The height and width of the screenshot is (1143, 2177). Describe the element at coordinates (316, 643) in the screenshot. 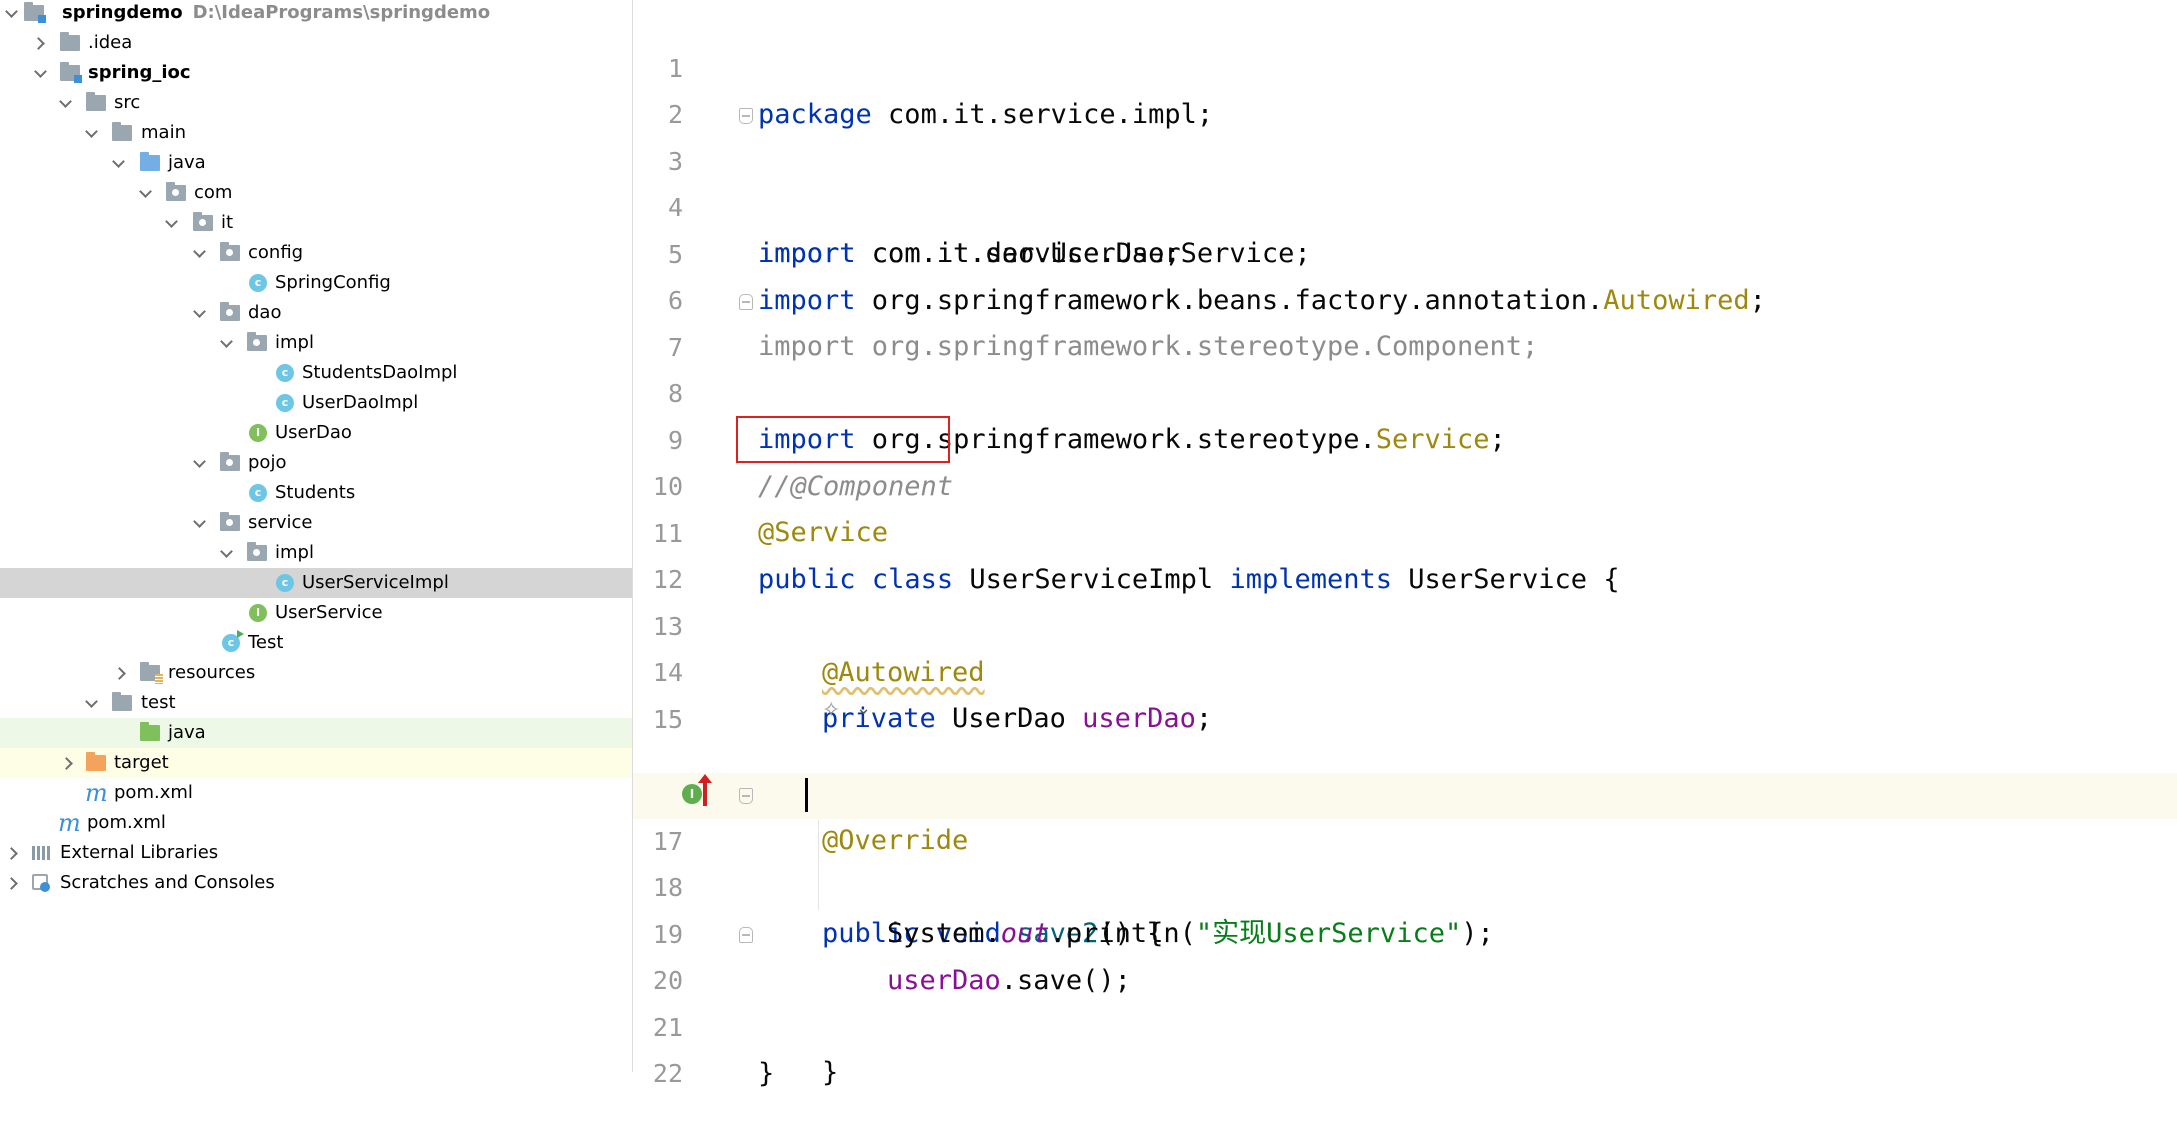

I see `tree-item-test-class: Test` at that location.